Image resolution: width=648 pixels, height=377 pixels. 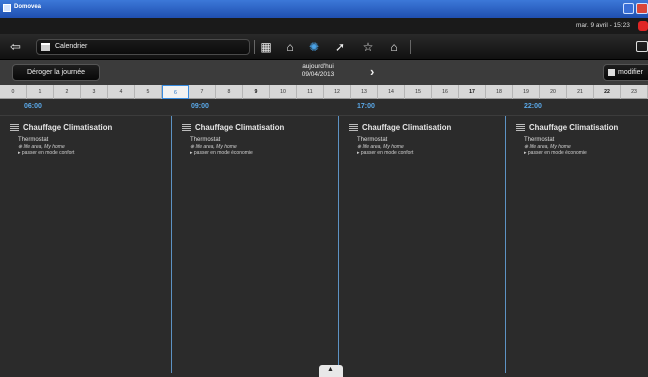 What do you see at coordinates (499, 92) in the screenshot?
I see `hour-tick: 18` at bounding box center [499, 92].